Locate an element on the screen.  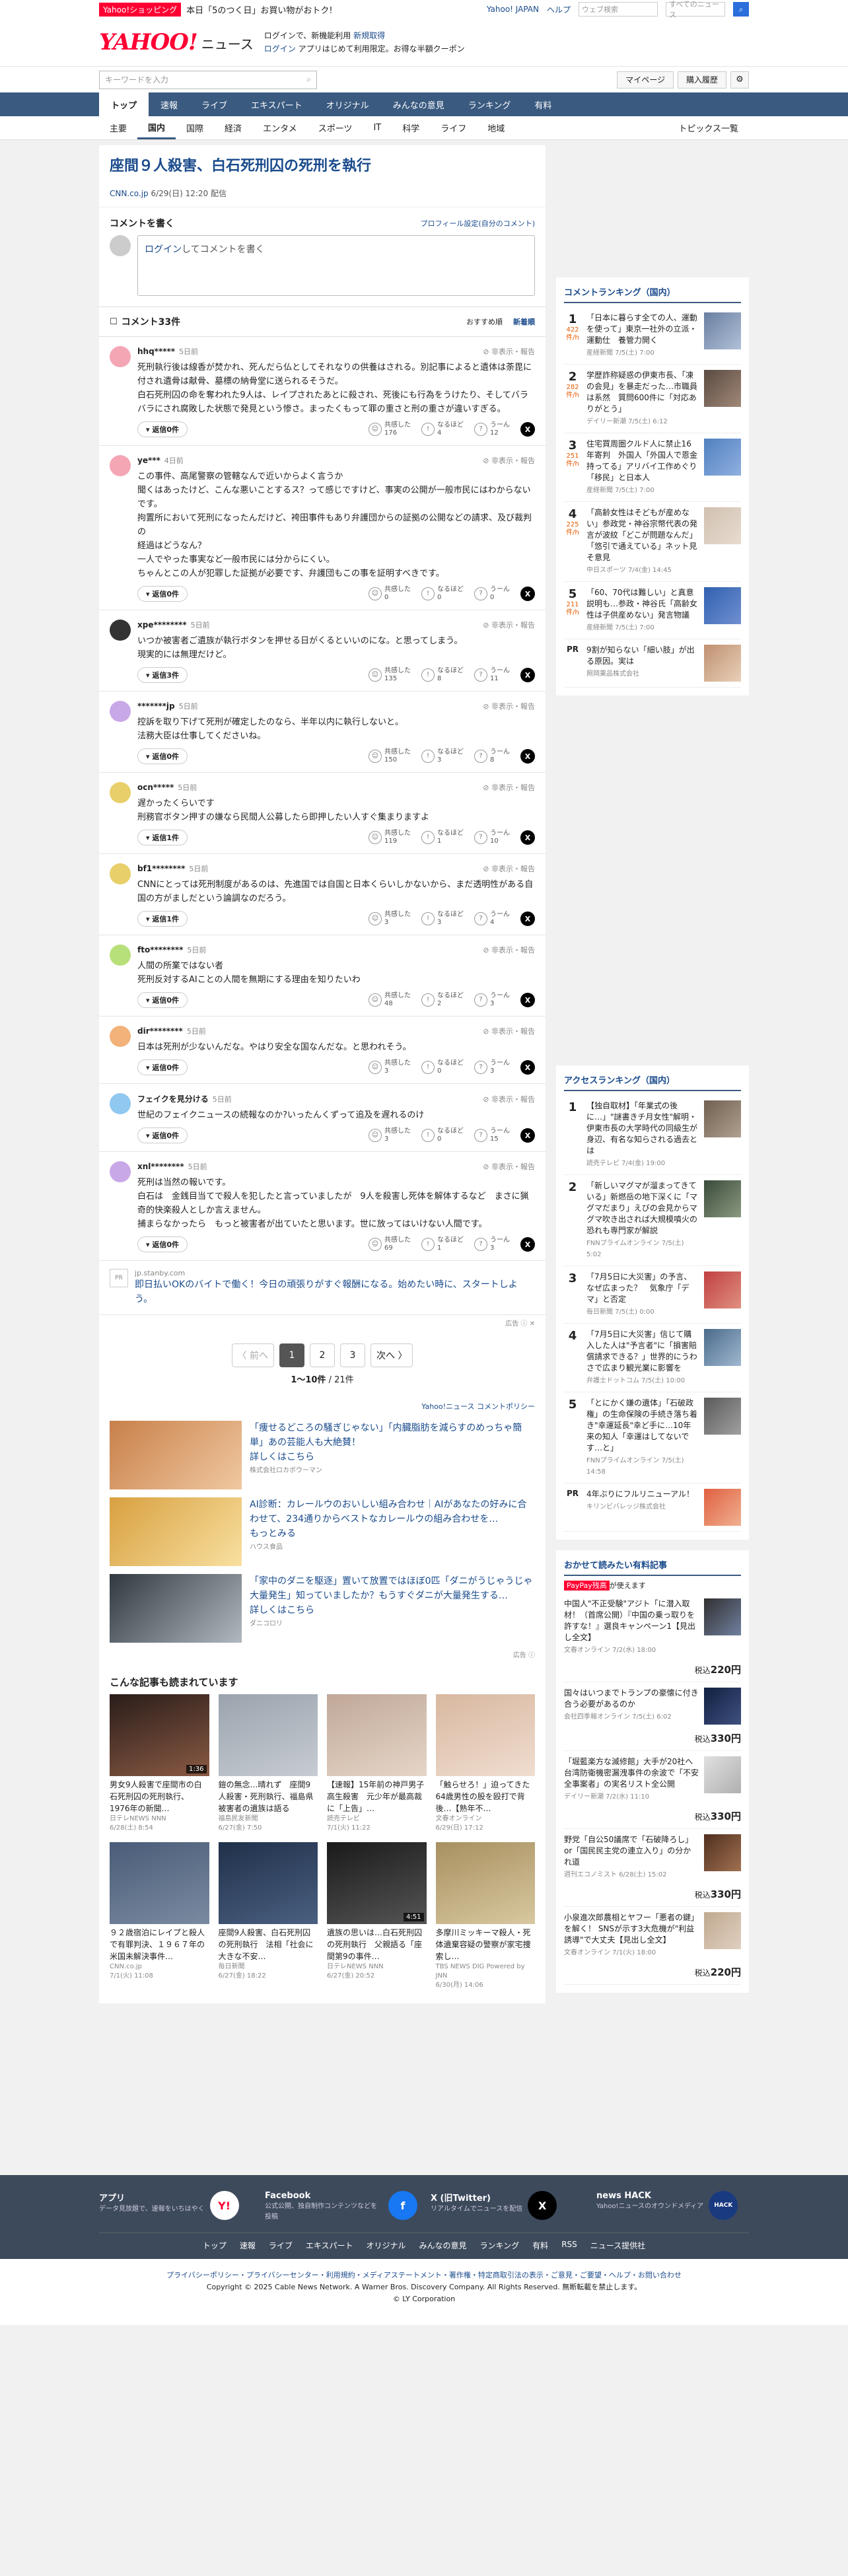
agree-button: ☺ 共感した 150 is located at coordinates (390, 756).